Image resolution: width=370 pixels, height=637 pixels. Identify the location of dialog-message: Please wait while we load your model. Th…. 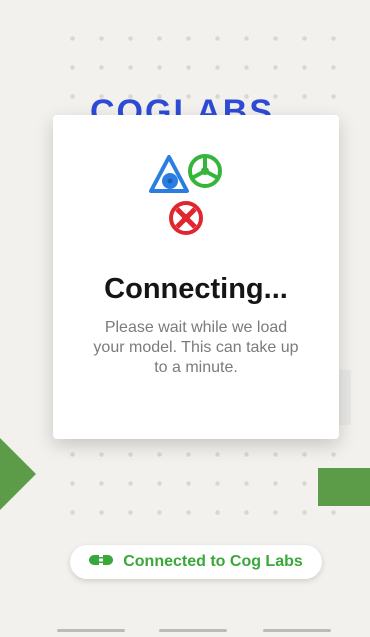
(196, 347).